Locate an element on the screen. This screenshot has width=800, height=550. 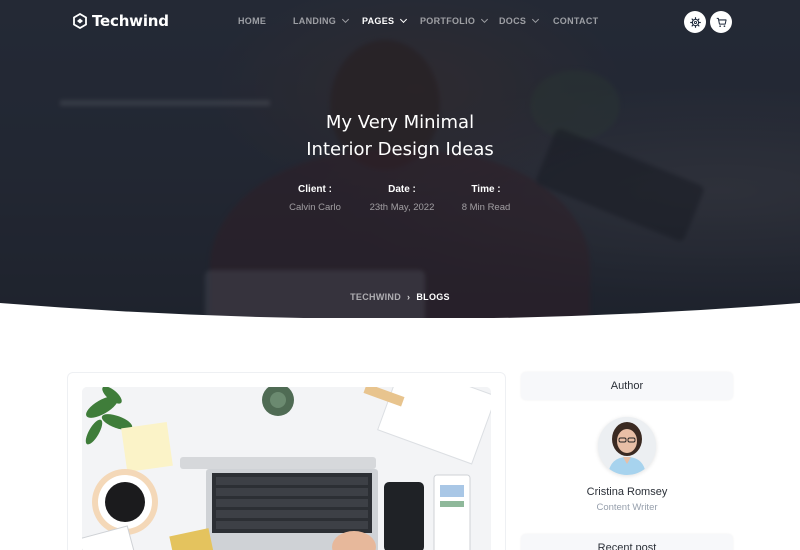
settings-button is located at coordinates (695, 22).